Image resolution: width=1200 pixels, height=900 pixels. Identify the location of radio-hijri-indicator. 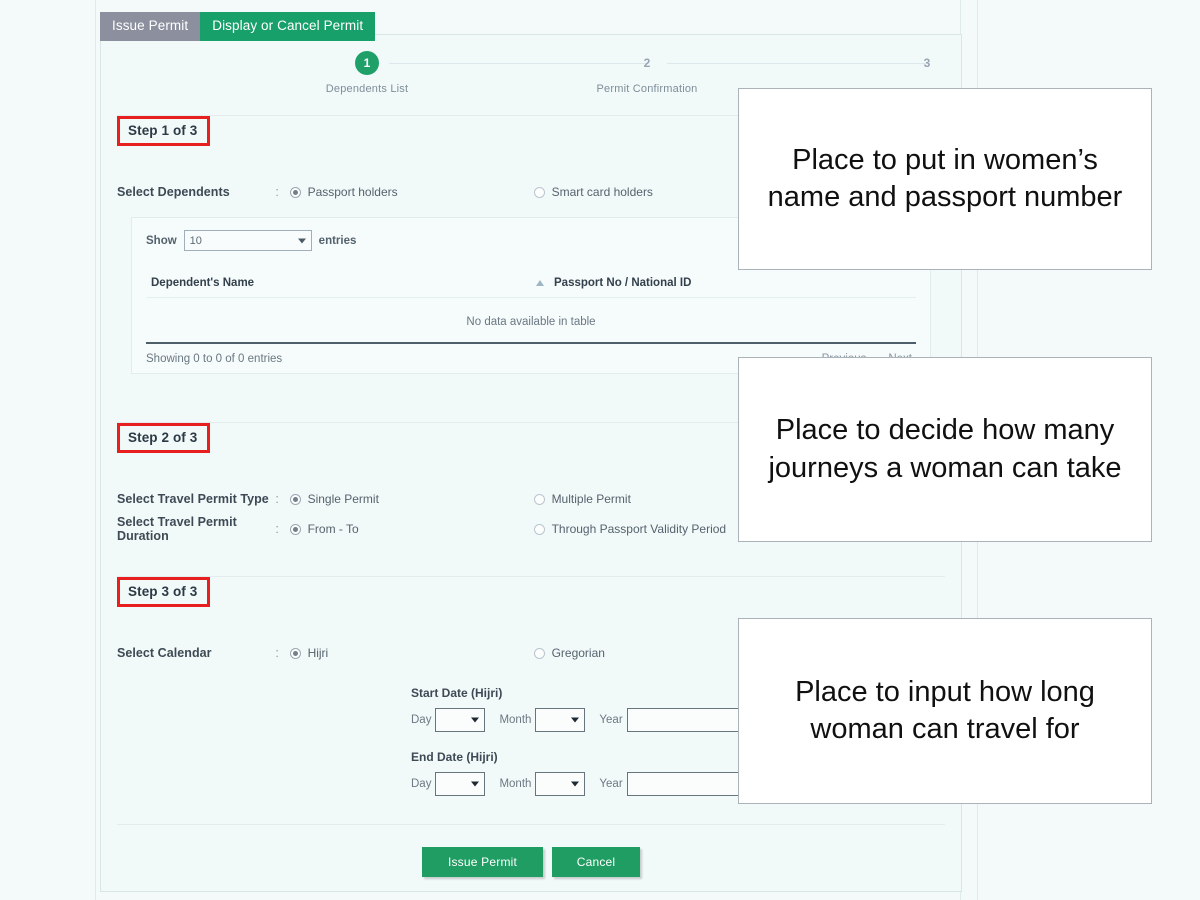
(295, 653).